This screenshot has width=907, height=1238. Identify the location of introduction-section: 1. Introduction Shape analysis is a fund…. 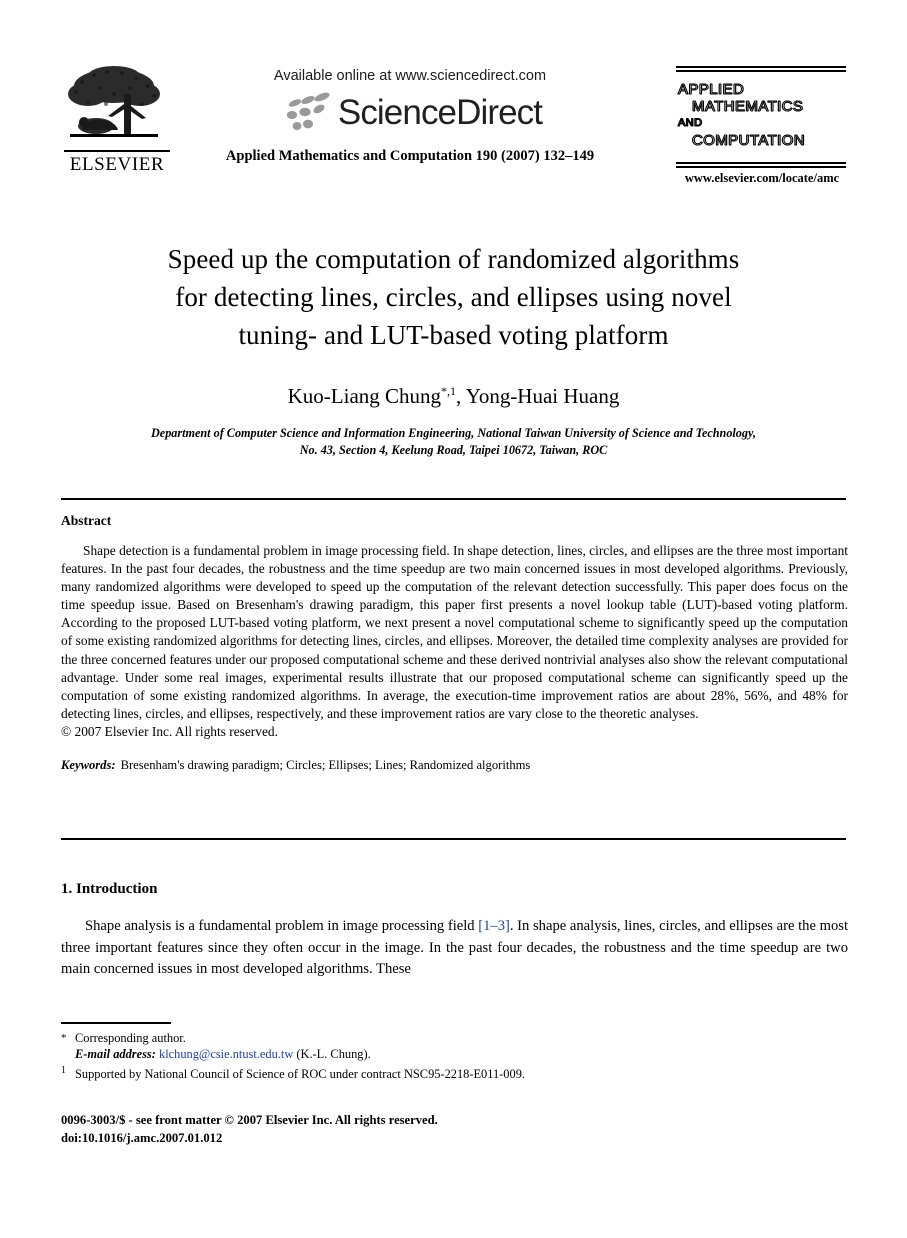
(454, 930).